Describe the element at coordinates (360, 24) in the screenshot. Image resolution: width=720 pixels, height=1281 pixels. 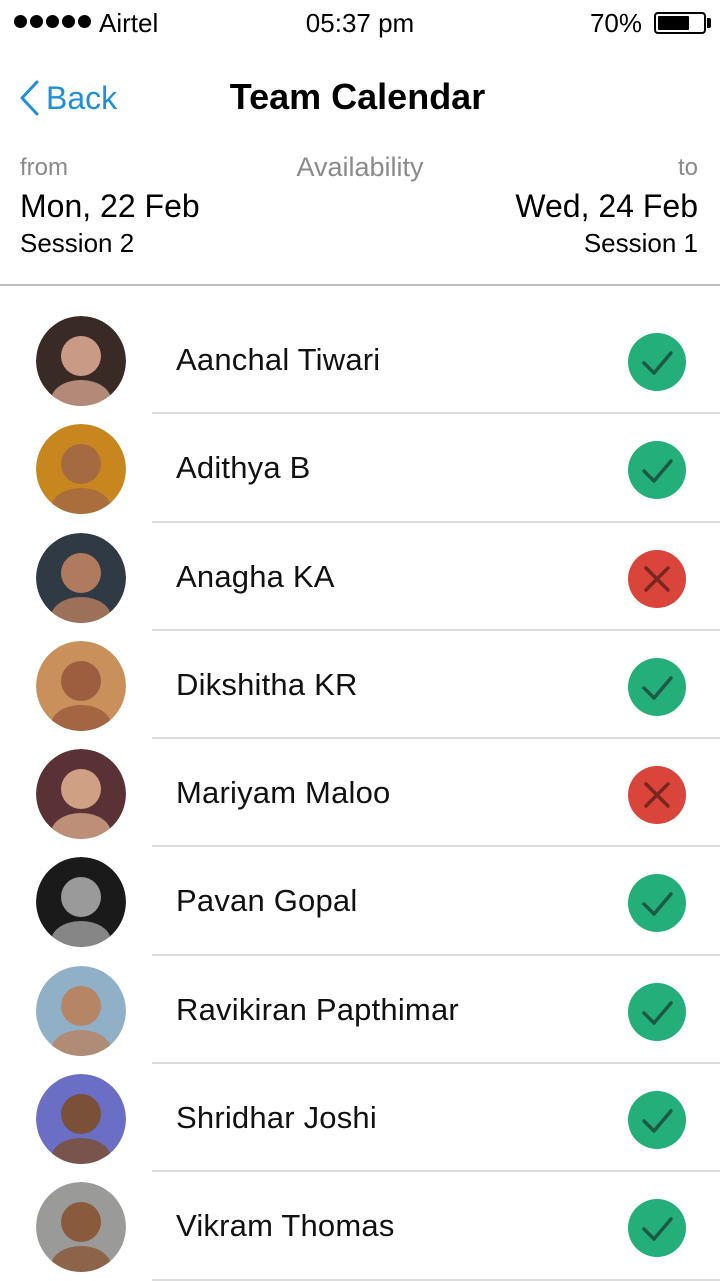
I see `status-bar: Airtel 05:37 pm 70%` at that location.